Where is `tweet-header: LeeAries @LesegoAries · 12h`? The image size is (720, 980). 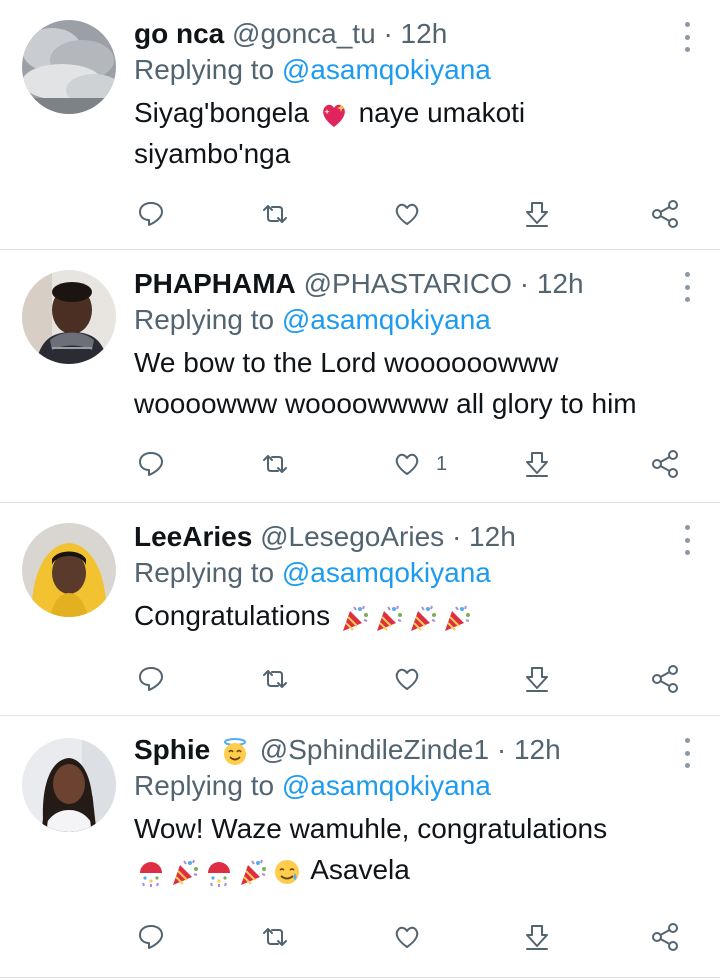 tweet-header: LeeAries @LesegoAries · 12h is located at coordinates (407, 537).